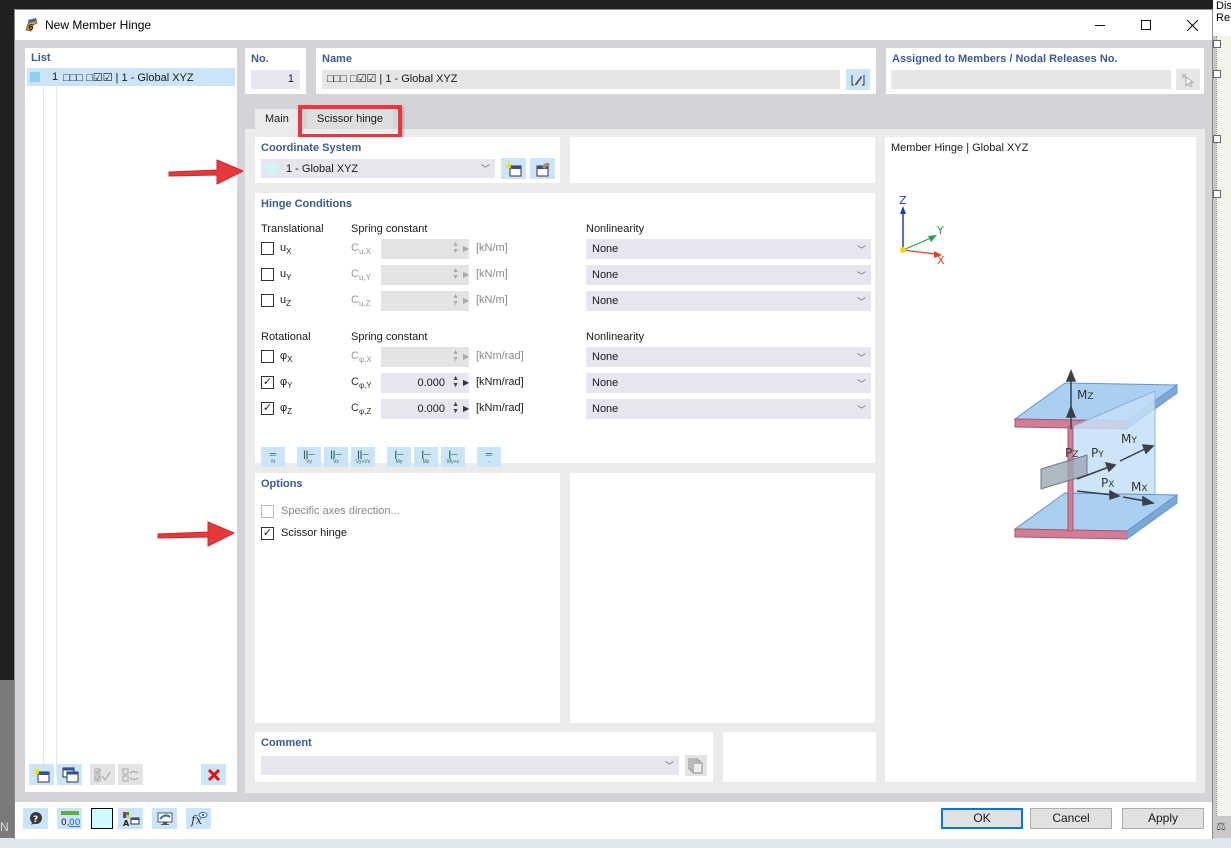  I want to click on hinge-conditions-title: Hinge Conditions, so click(307, 204).